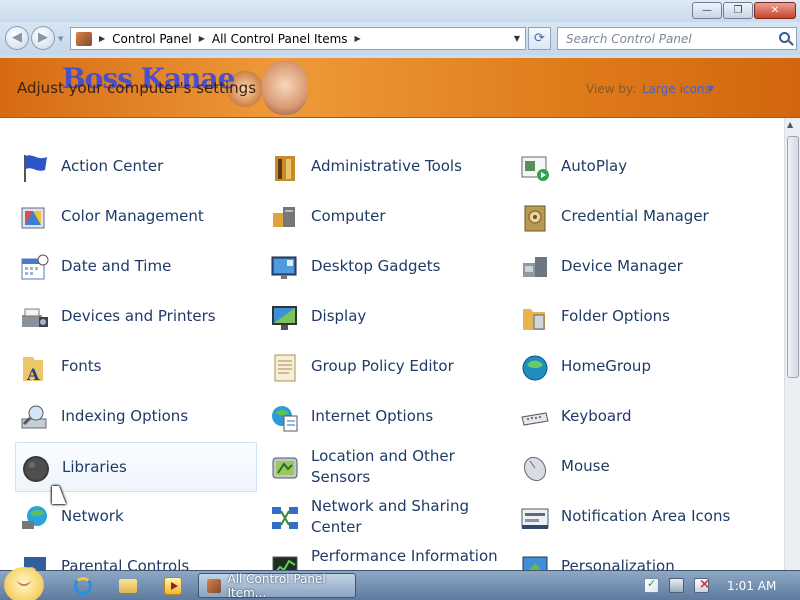 The image size is (800, 600). Describe the element at coordinates (535, 218) in the screenshot. I see `credential-manager-icon` at that location.